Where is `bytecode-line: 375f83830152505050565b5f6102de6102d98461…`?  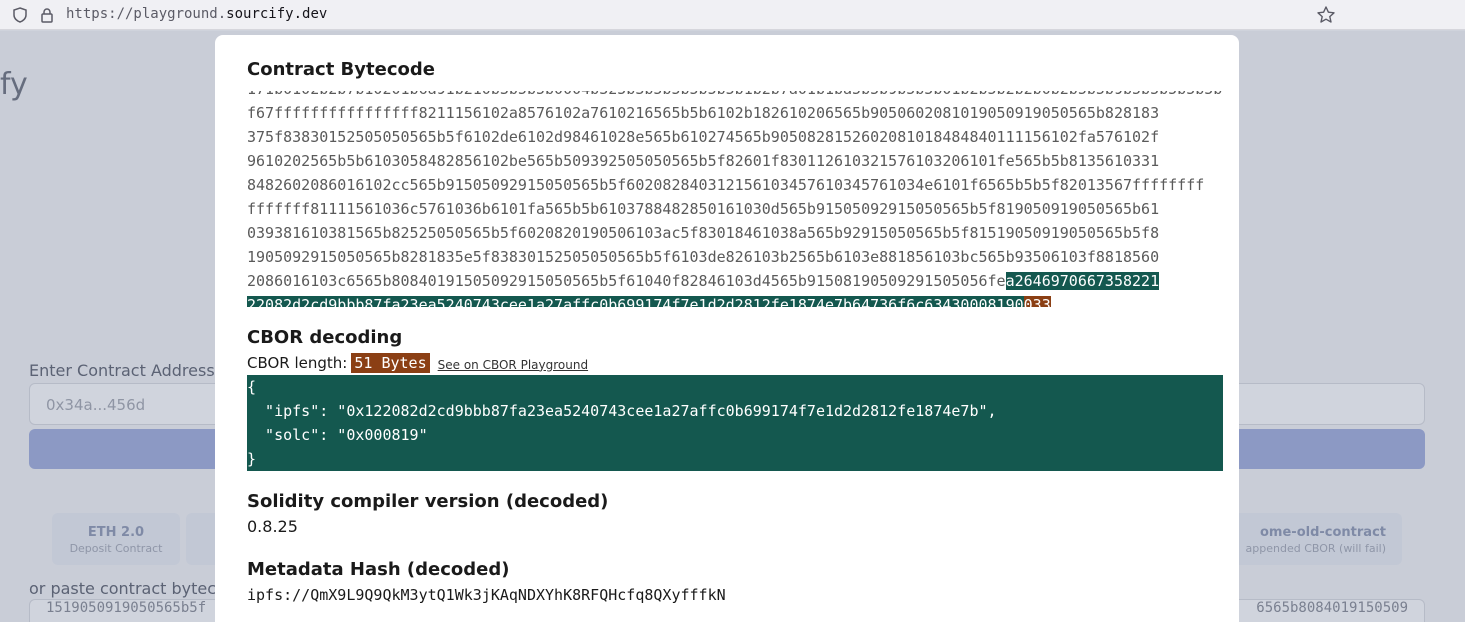 bytecode-line: 375f83830152505050565b5f6102de6102d98461… is located at coordinates (703, 137).